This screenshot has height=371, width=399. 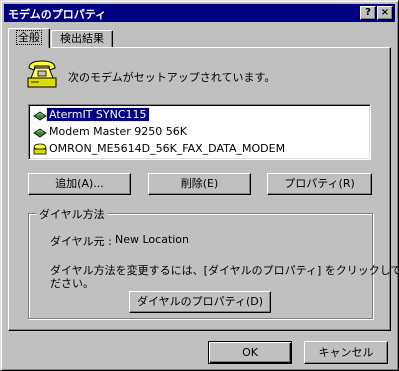 I want to click on ok-button-label: OK, so click(x=250, y=352).